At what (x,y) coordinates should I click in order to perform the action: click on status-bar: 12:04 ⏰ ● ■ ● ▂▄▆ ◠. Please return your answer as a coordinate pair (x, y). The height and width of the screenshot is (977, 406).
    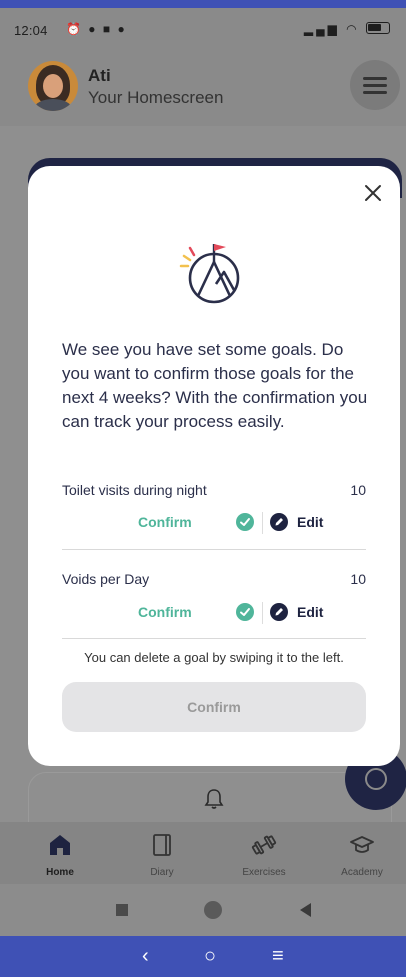
    Looking at the image, I should click on (203, 30).